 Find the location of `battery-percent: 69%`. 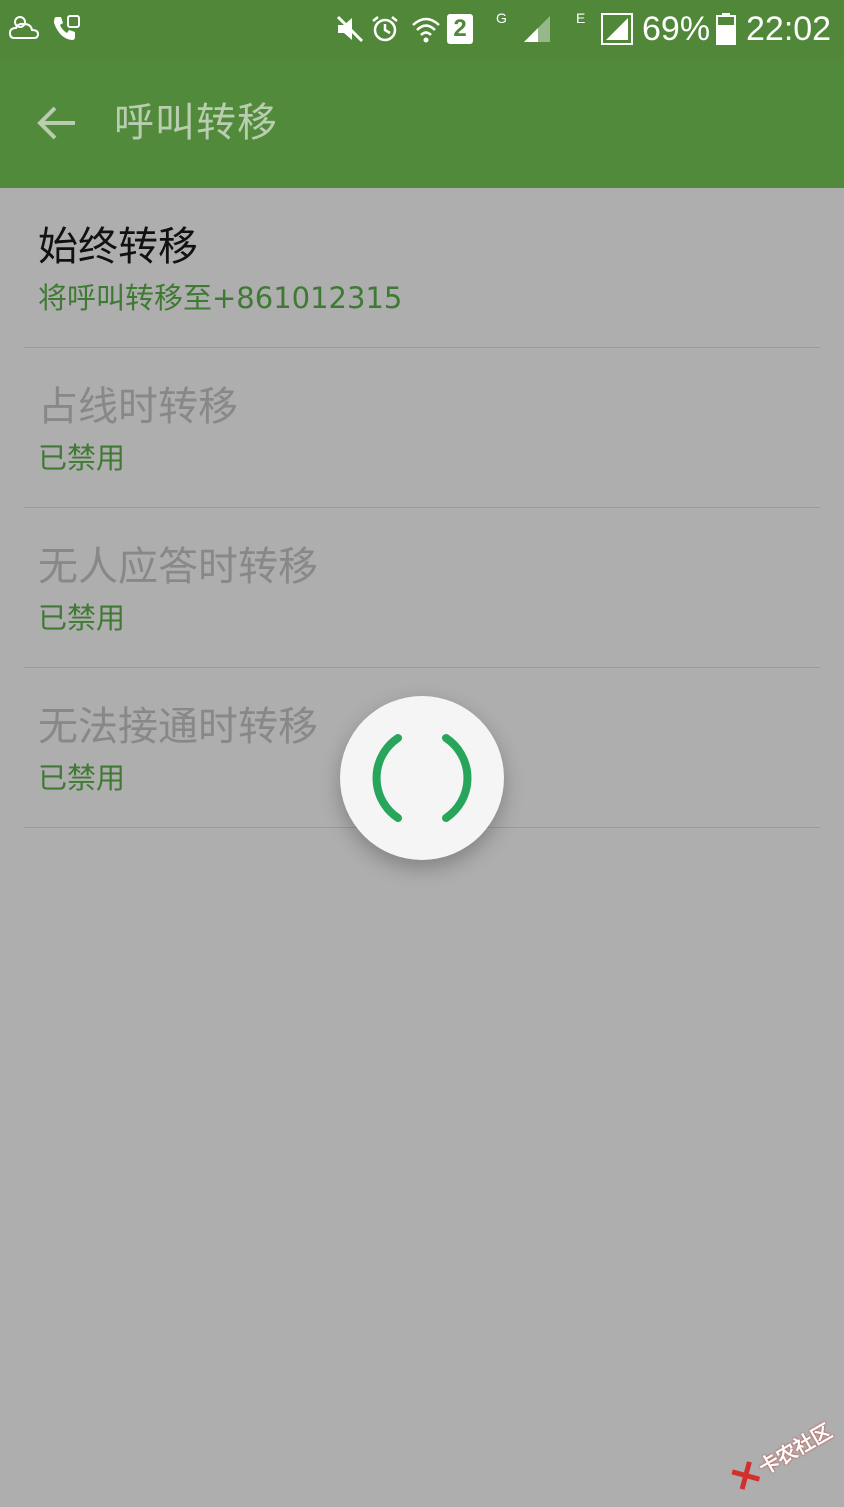

battery-percent: 69% is located at coordinates (676, 29).